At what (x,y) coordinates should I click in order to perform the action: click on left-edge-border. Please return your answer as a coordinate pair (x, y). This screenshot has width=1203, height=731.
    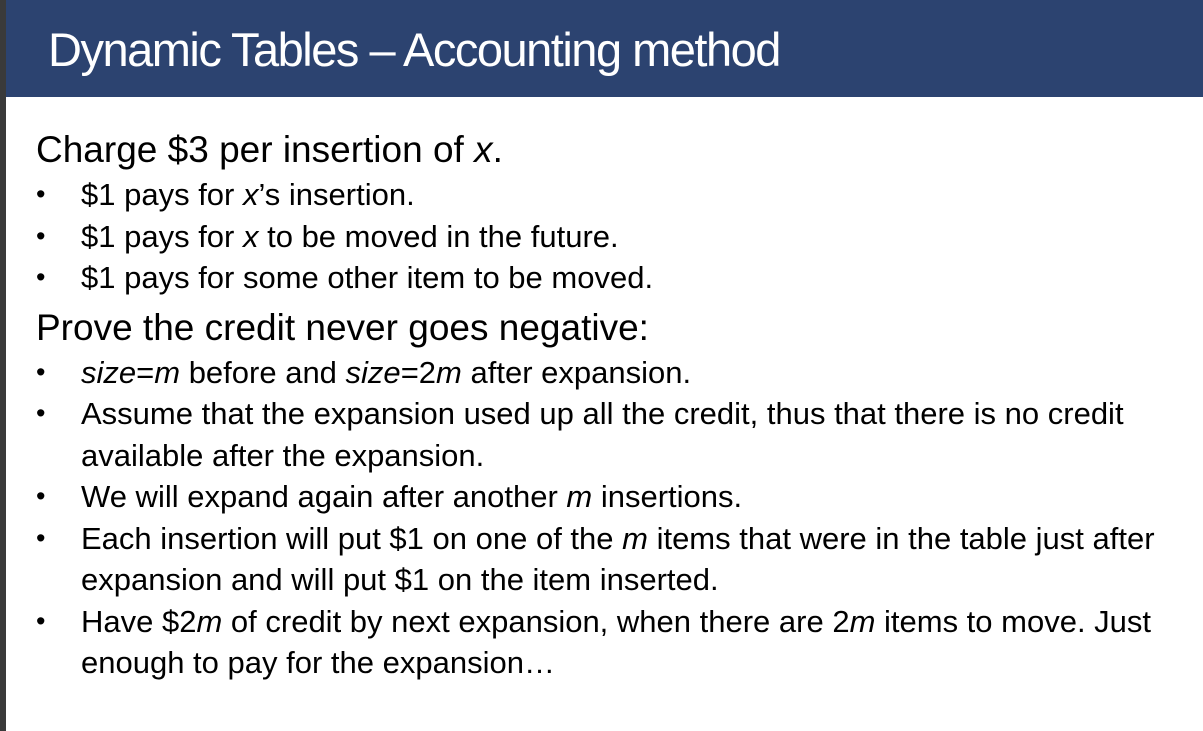
    Looking at the image, I should click on (3, 365).